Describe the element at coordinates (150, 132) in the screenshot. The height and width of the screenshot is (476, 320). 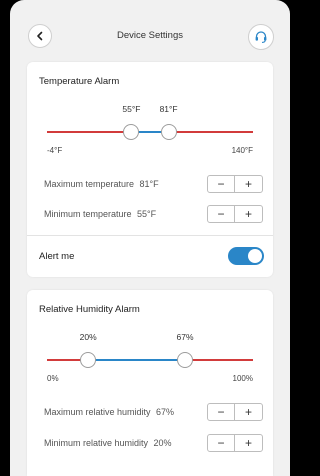
I see `temperature-range-slider: 55°F 81°F -4°F 140°F` at that location.